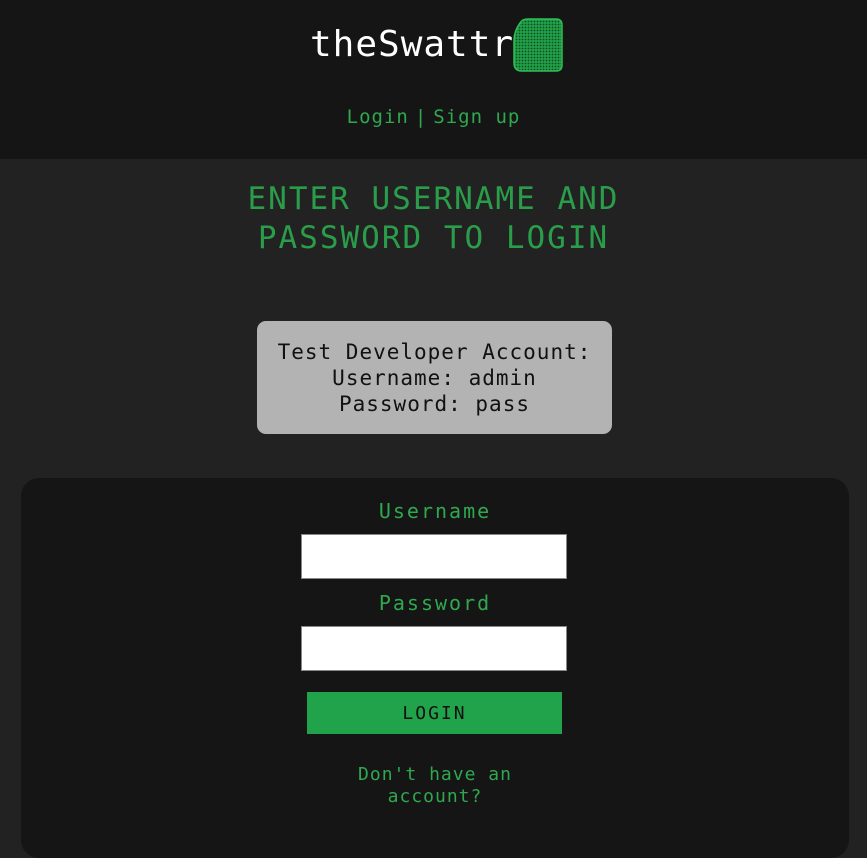  What do you see at coordinates (434, 556) in the screenshot?
I see `username-input` at bounding box center [434, 556].